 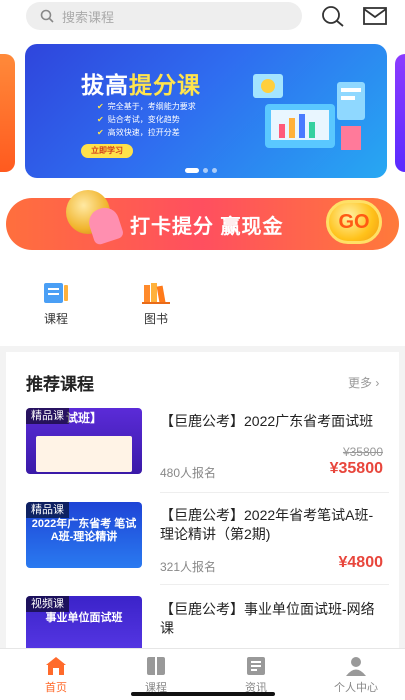 I want to click on banner-illustration, so click(x=309, y=112).